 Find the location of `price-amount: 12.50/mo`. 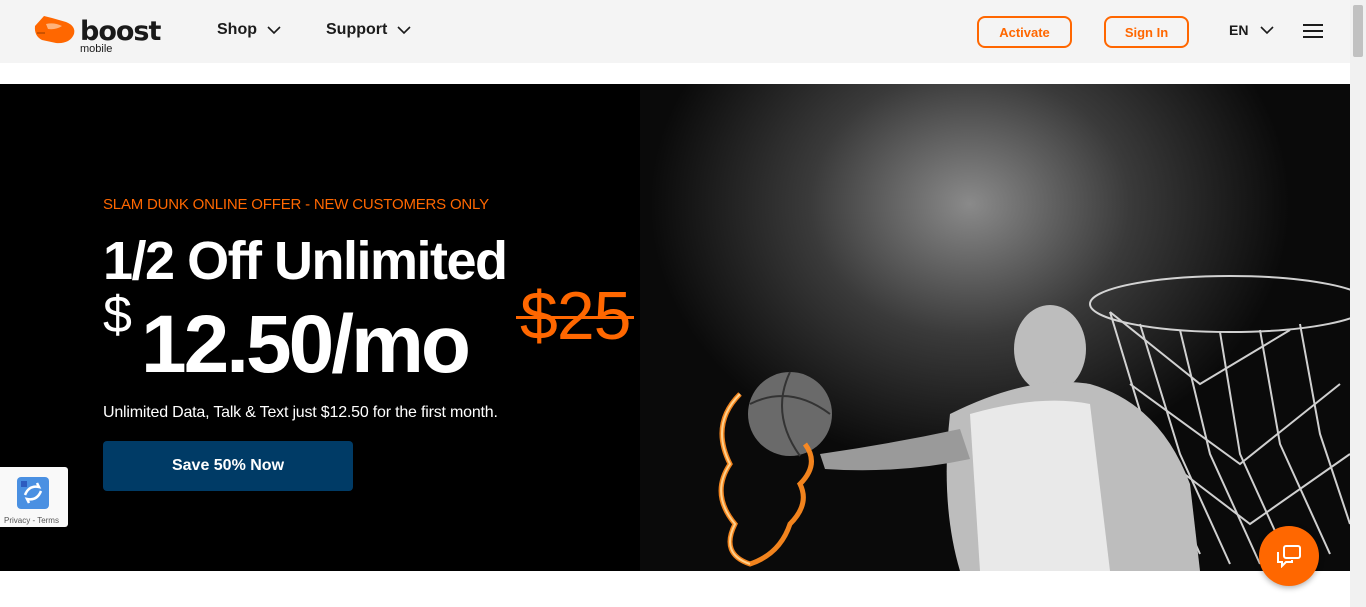

price-amount: 12.50/mo is located at coordinates (306, 344).